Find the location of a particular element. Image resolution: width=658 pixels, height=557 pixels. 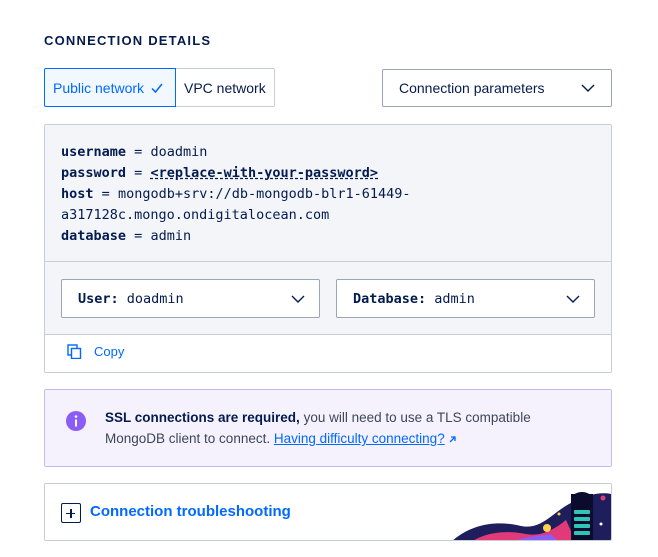

user-select-label: User: is located at coordinates (98, 298).